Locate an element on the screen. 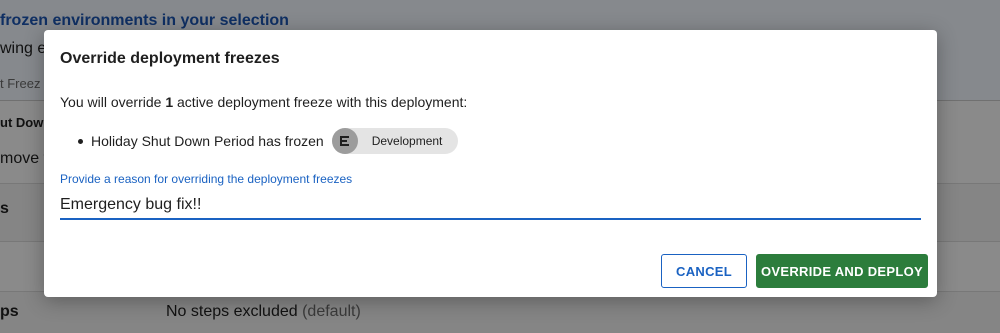 This screenshot has height=333, width=1000. environment-icon is located at coordinates (344, 141).